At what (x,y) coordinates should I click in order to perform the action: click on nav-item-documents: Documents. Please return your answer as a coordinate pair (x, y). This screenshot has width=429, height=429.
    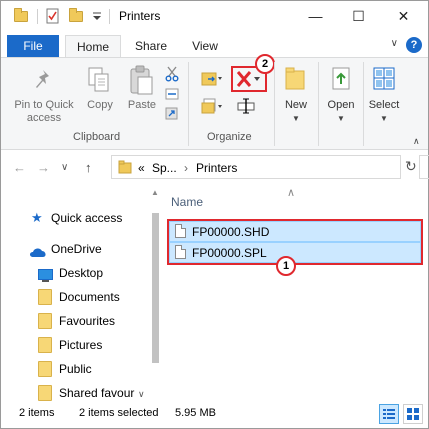
    Looking at the image, I should click on (75, 297).